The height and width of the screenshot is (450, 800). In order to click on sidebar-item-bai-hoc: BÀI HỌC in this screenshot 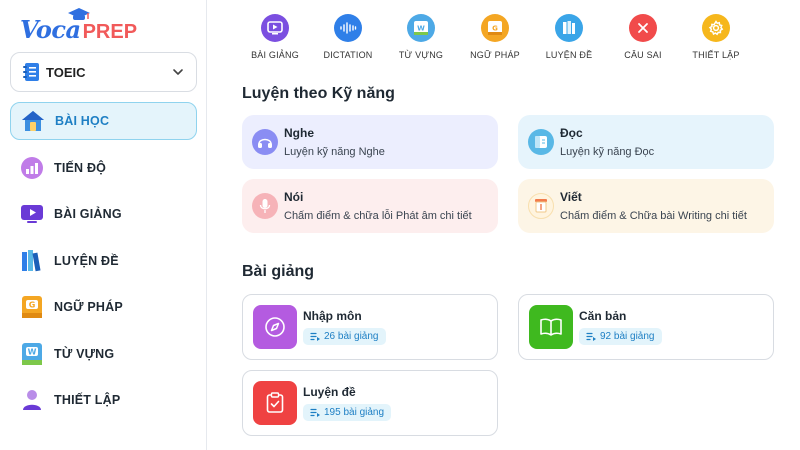, I will do `click(103, 121)`.